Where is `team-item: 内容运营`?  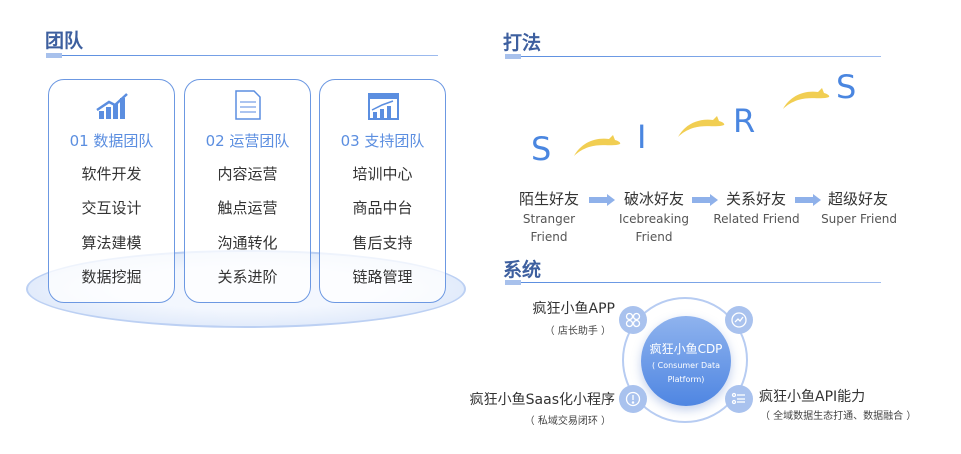 team-item: 内容运营 is located at coordinates (247, 174).